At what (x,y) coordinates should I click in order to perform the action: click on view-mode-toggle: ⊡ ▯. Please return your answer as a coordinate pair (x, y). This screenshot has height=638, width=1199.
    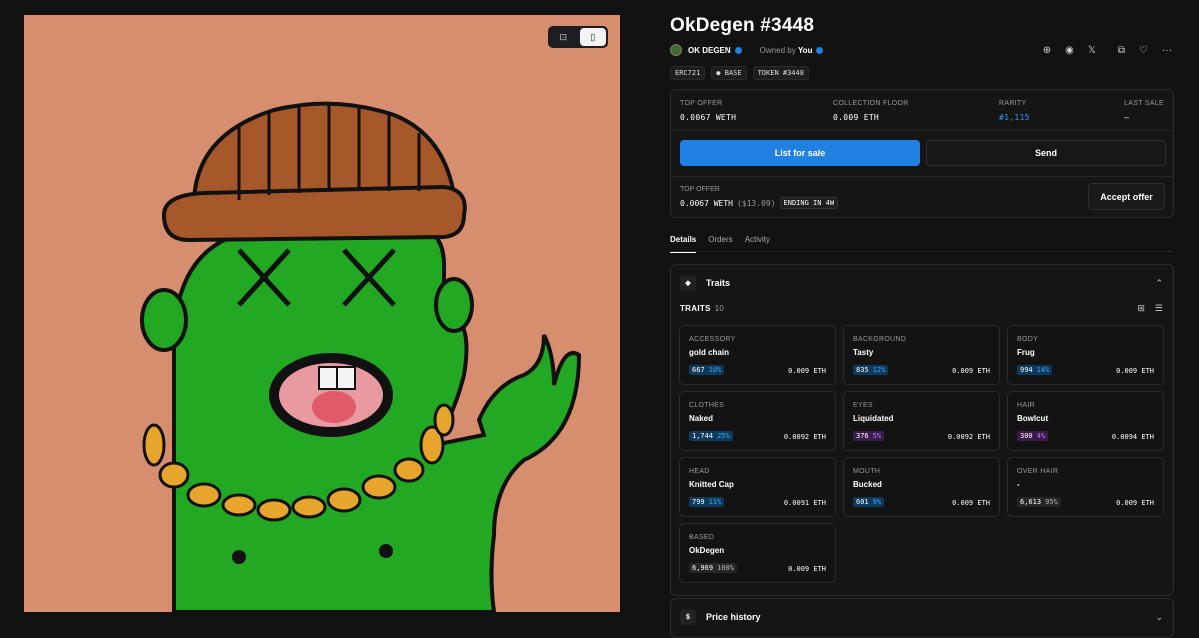
    Looking at the image, I should click on (578, 37).